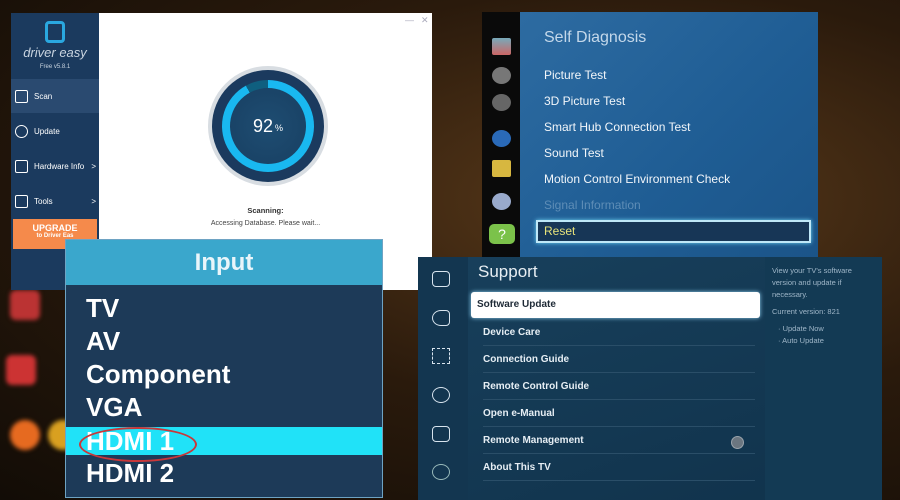 The width and height of the screenshot is (900, 500). I want to click on current-version: Current version: 821, so click(806, 311).